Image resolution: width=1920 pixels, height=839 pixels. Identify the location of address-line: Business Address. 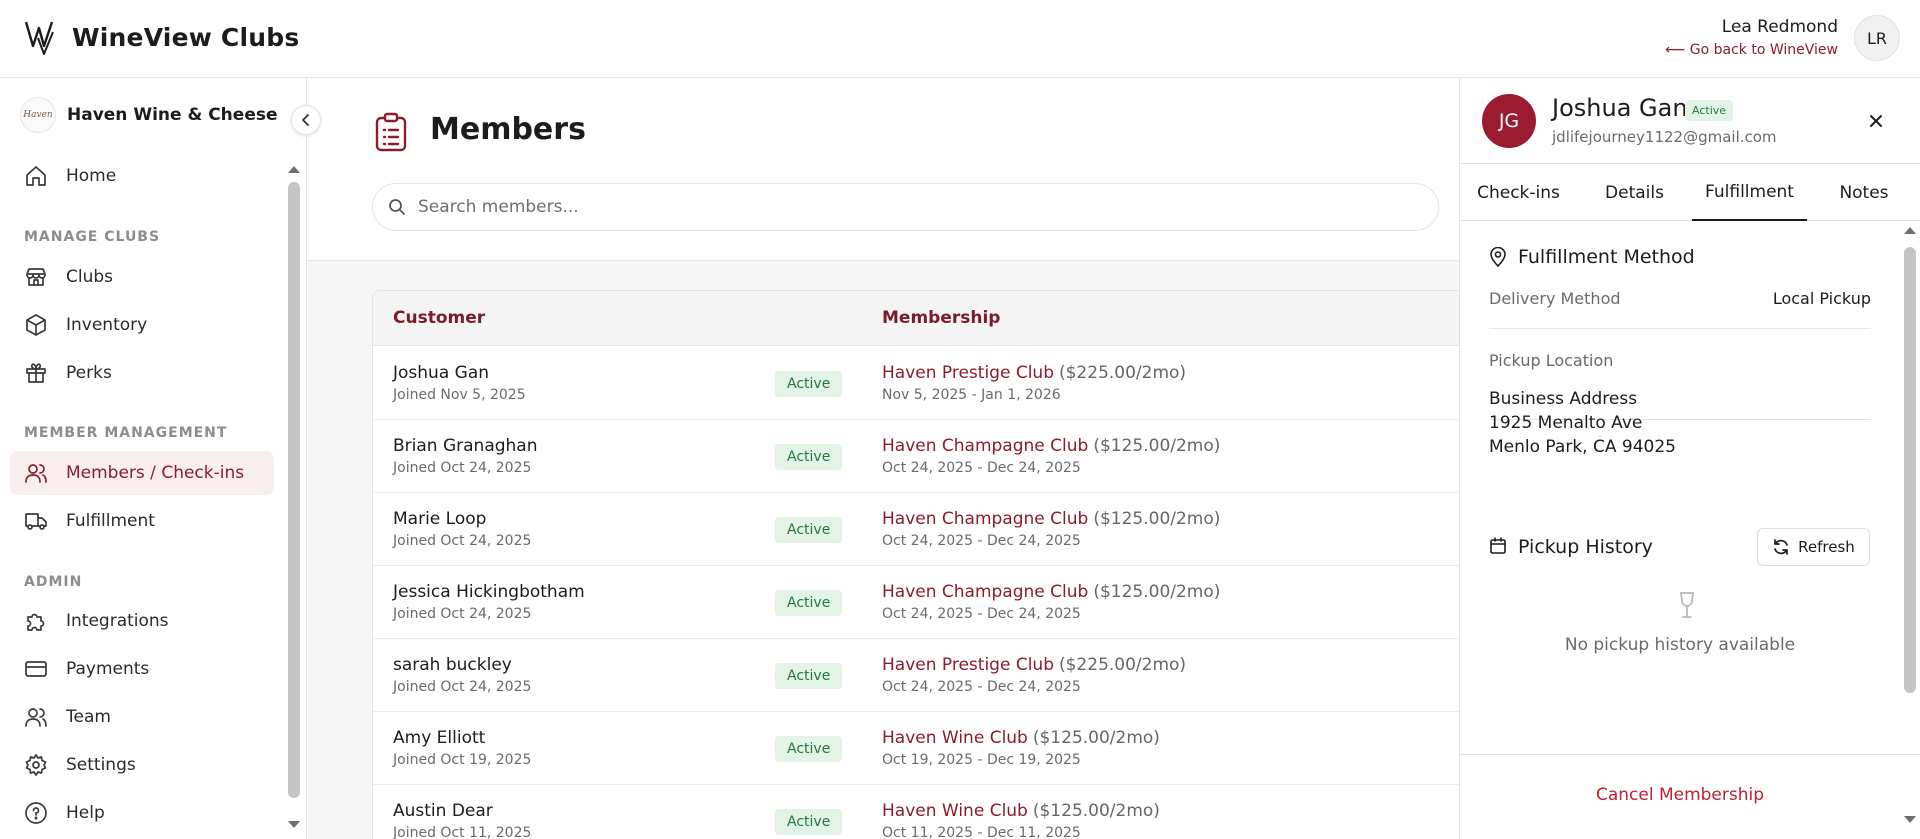
(1563, 399).